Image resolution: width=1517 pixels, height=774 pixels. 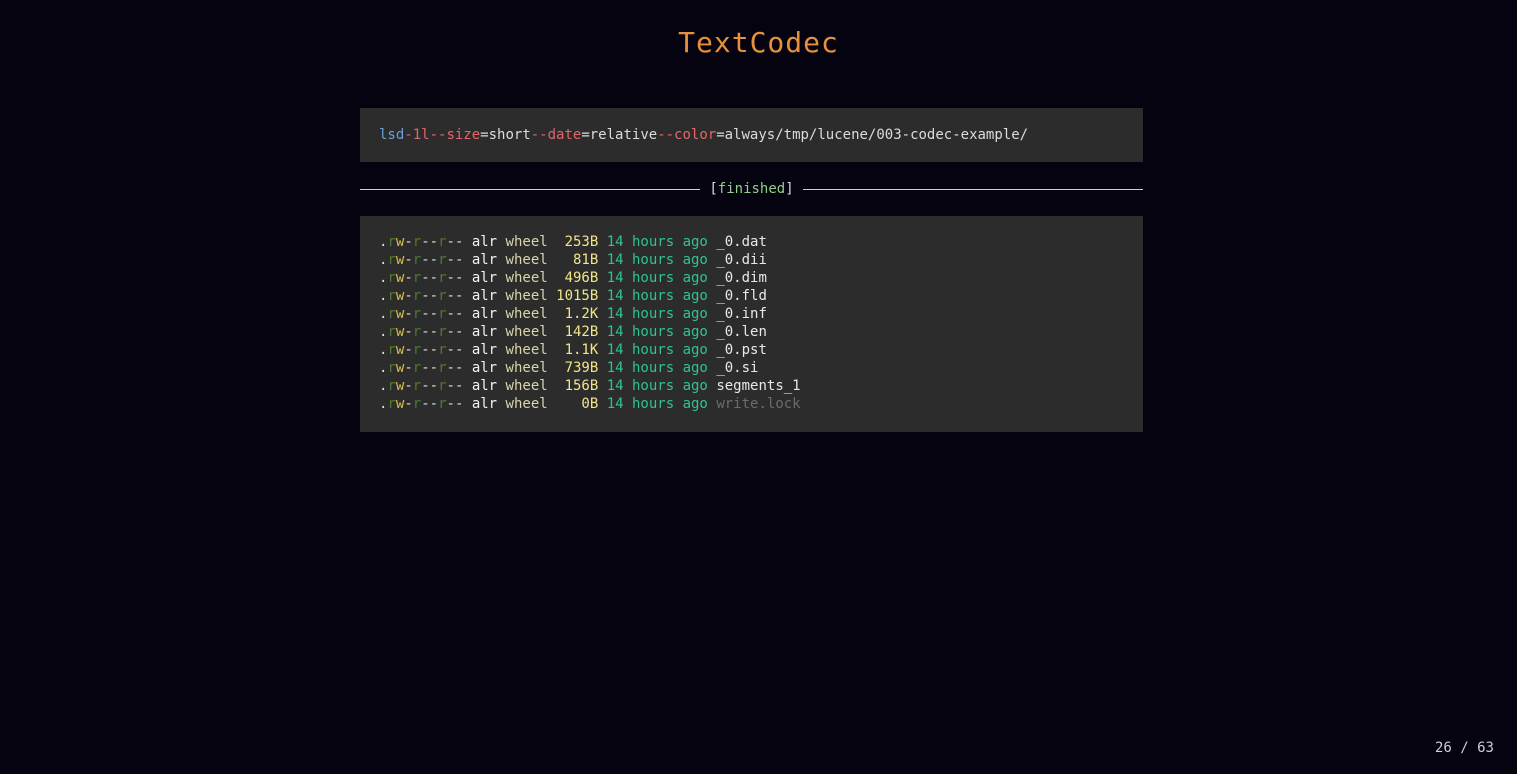 I want to click on command-flag-size: --size, so click(x=455, y=135).